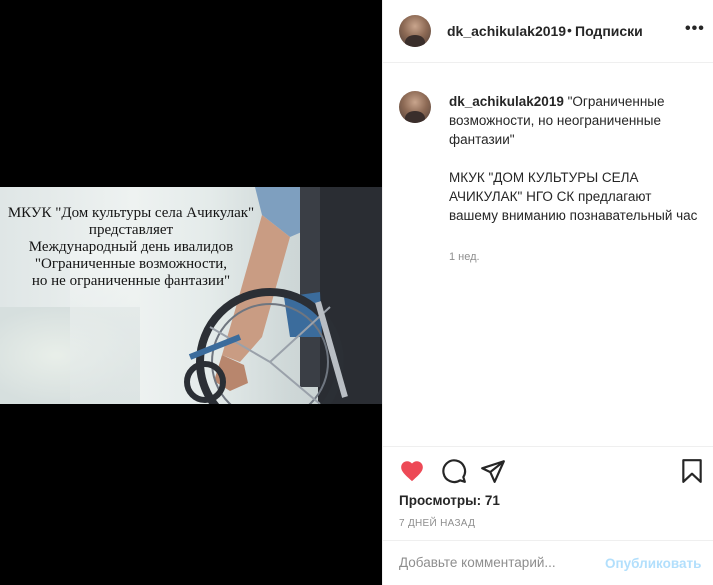 The width and height of the screenshot is (713, 585). What do you see at coordinates (548, 515) in the screenshot?
I see `post-actions: Просмотры: 71 7 дней назад Опубликовать` at bounding box center [548, 515].